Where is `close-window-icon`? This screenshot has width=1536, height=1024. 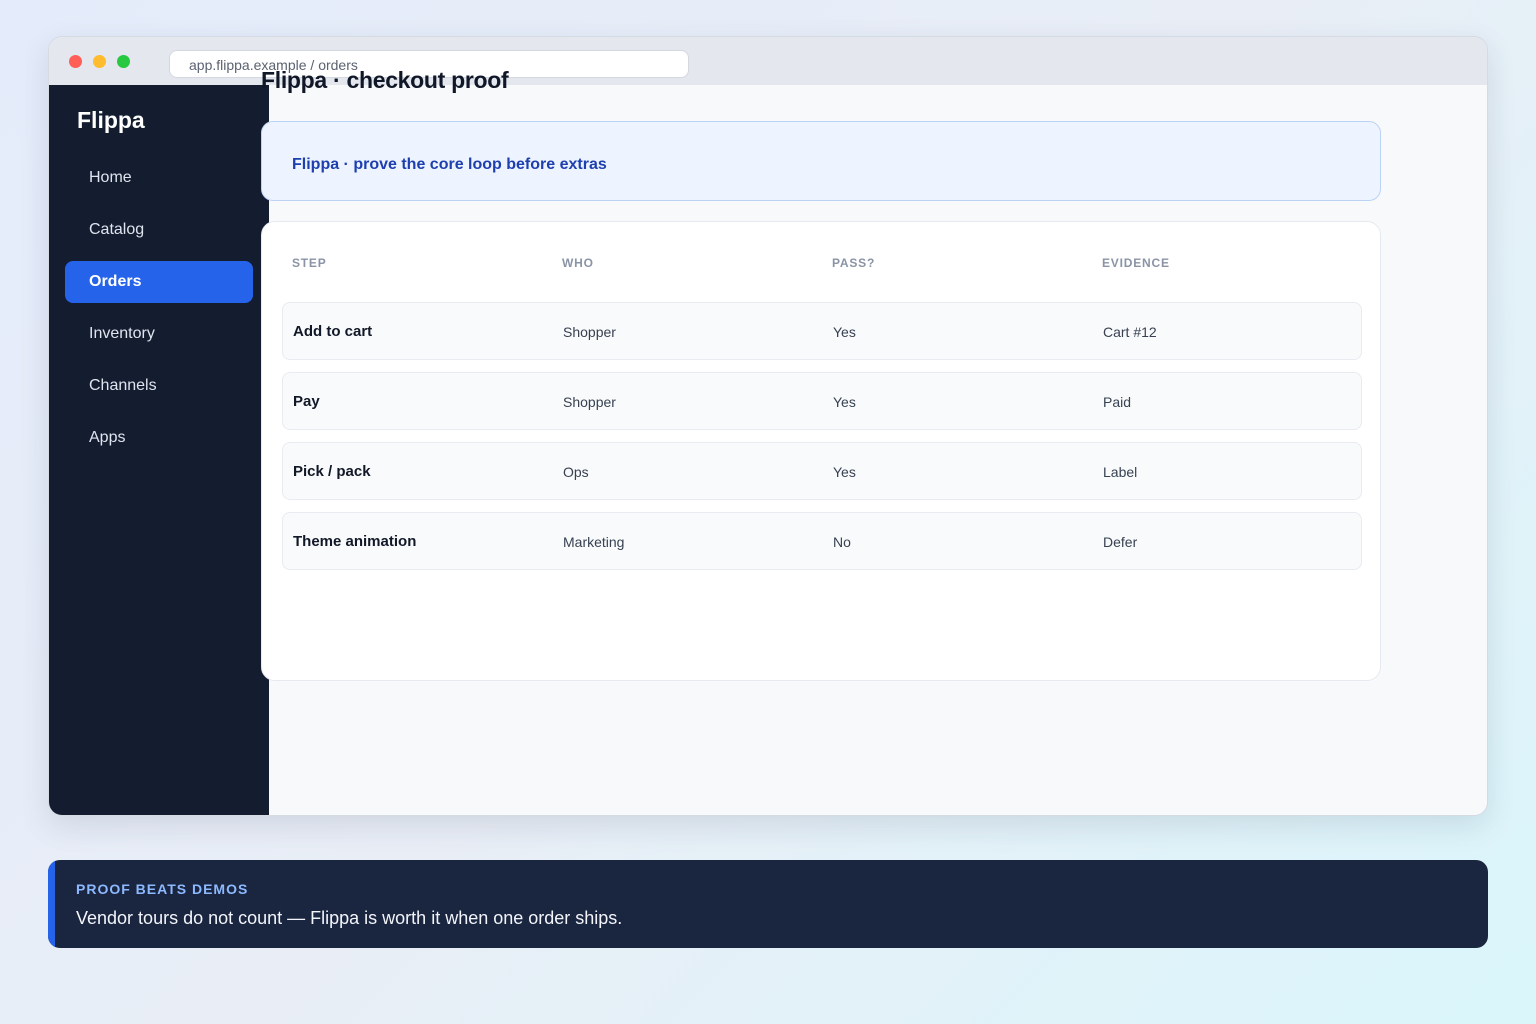 close-window-icon is located at coordinates (75, 61).